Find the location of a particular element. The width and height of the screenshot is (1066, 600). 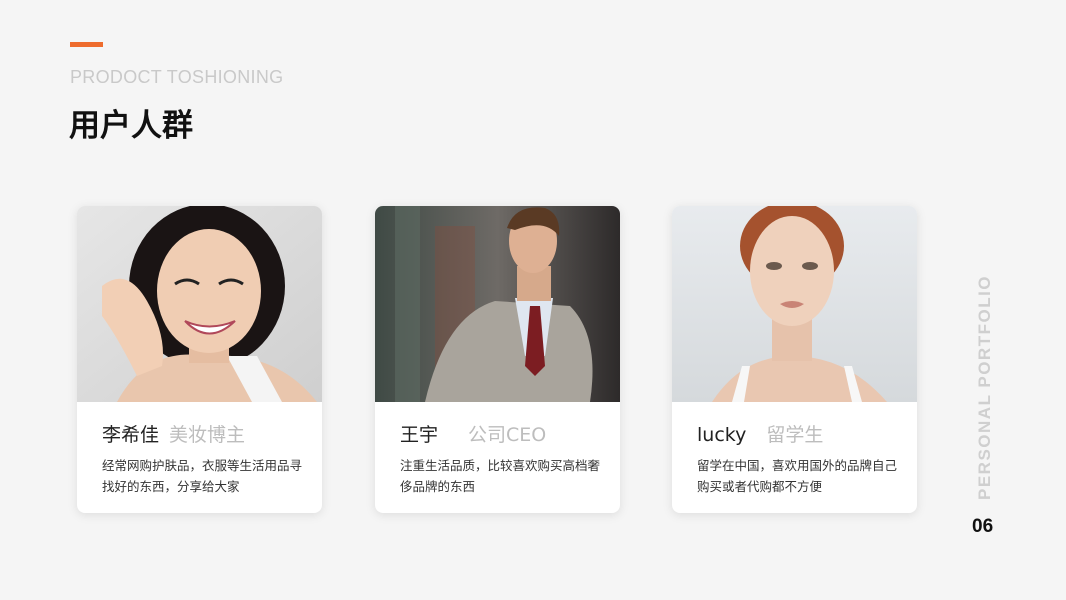

user-card-3: lucky 留学生 留学在中国，喜欢用国外的品牌自己购买或者代购都不方便 is located at coordinates (794, 359).